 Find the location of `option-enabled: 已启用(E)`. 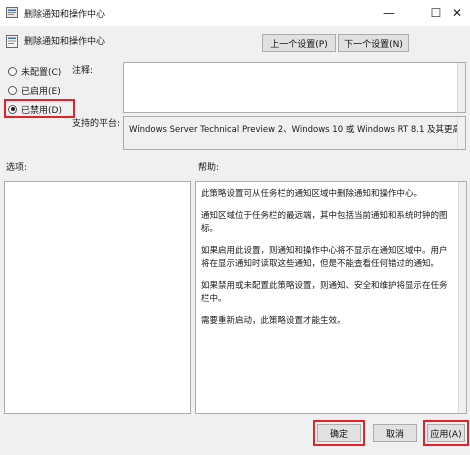

option-enabled: 已启用(E) is located at coordinates (34, 90).